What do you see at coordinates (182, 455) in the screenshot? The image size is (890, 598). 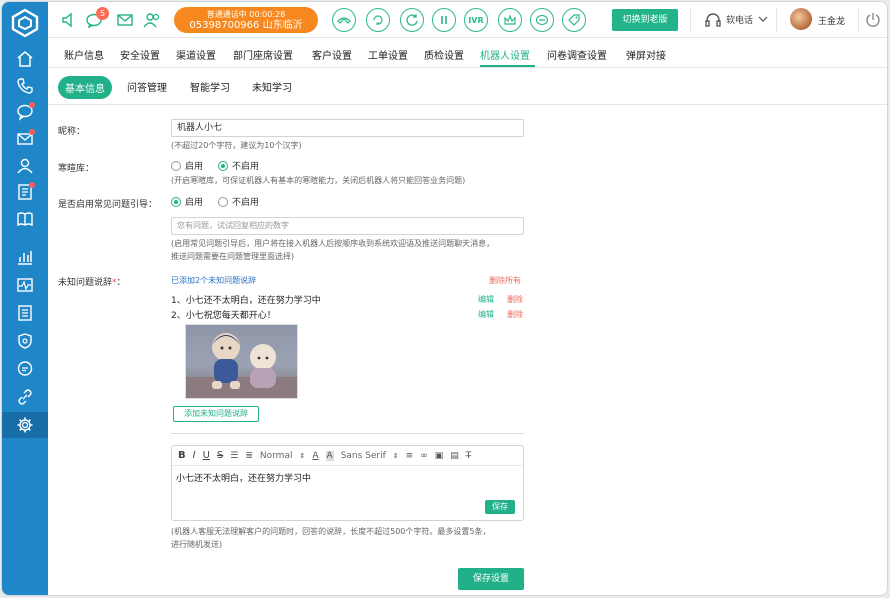 I see `bold-icon: B` at bounding box center [182, 455].